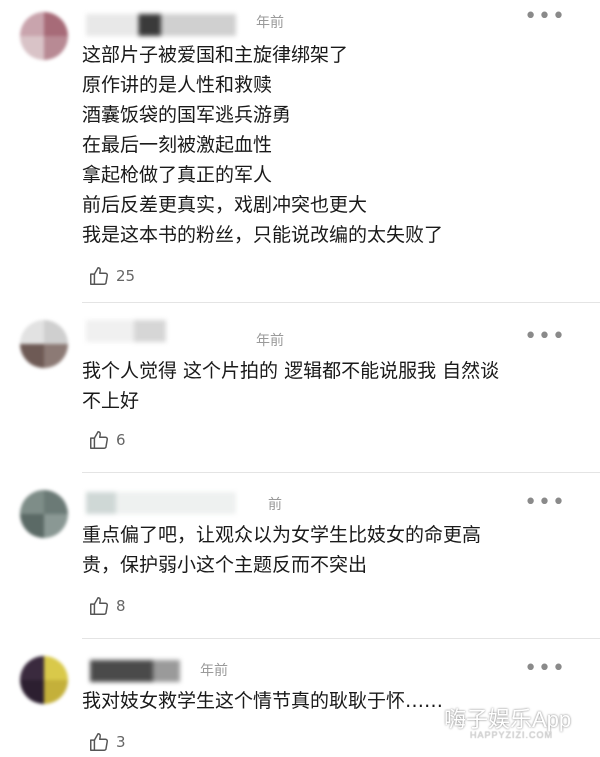  What do you see at coordinates (282, 550) in the screenshot?
I see `comment-text: 重点偏了吧，让观众以为女学生比妓女的命更高 贵，保护弱小这个主题反而不突出` at bounding box center [282, 550].